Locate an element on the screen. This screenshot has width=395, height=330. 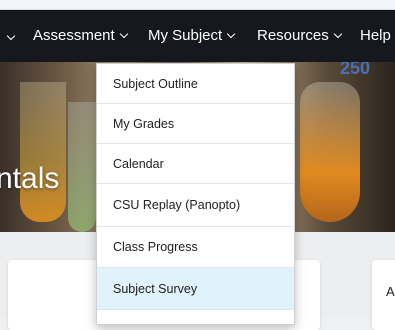
flask-marking: 250 is located at coordinates (355, 70).